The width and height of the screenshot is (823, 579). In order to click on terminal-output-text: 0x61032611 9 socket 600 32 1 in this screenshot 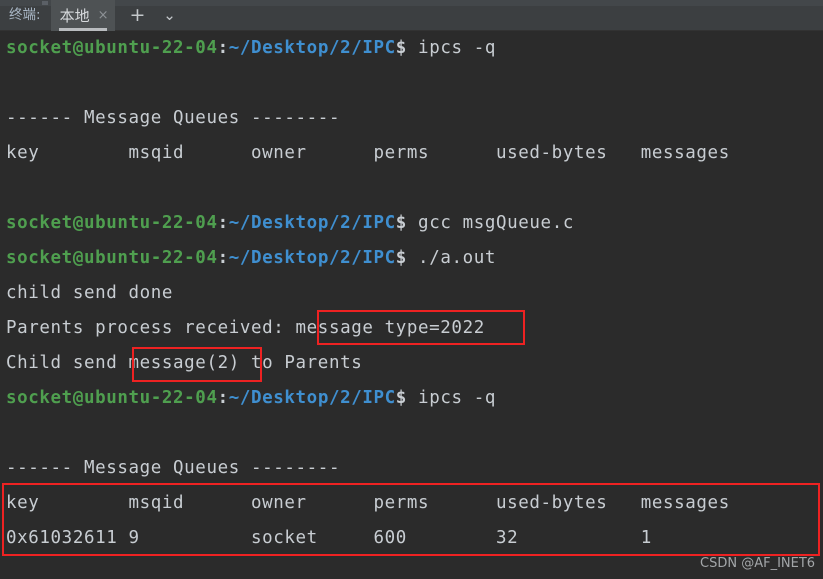, I will do `click(329, 538)`.